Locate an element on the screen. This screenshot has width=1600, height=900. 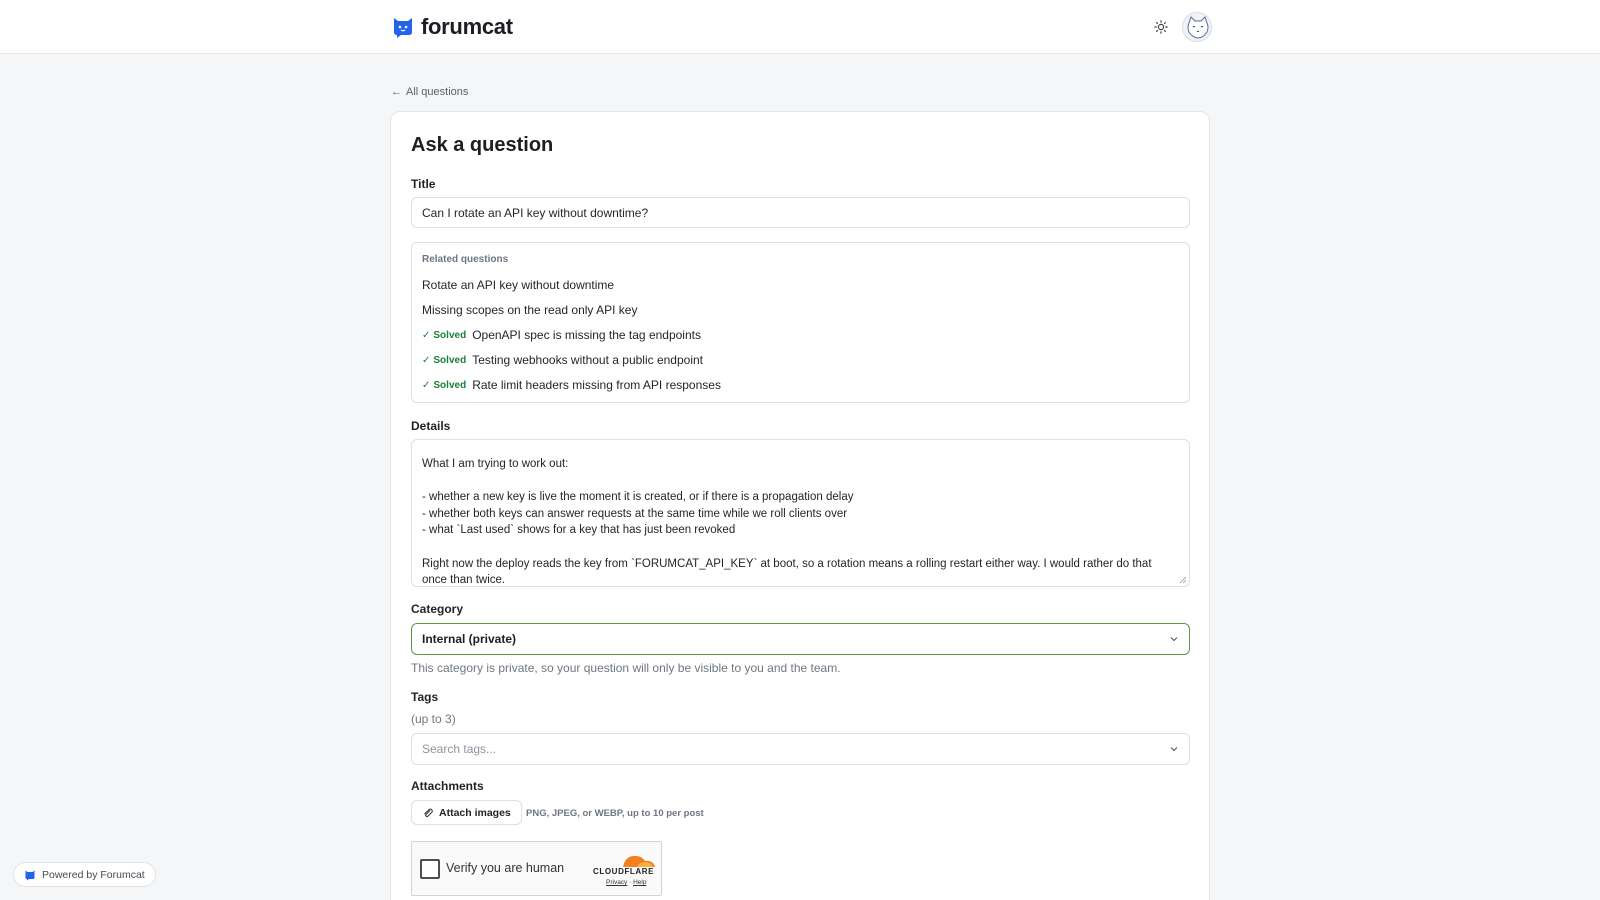
brand-name: forumcat is located at coordinates (467, 26).